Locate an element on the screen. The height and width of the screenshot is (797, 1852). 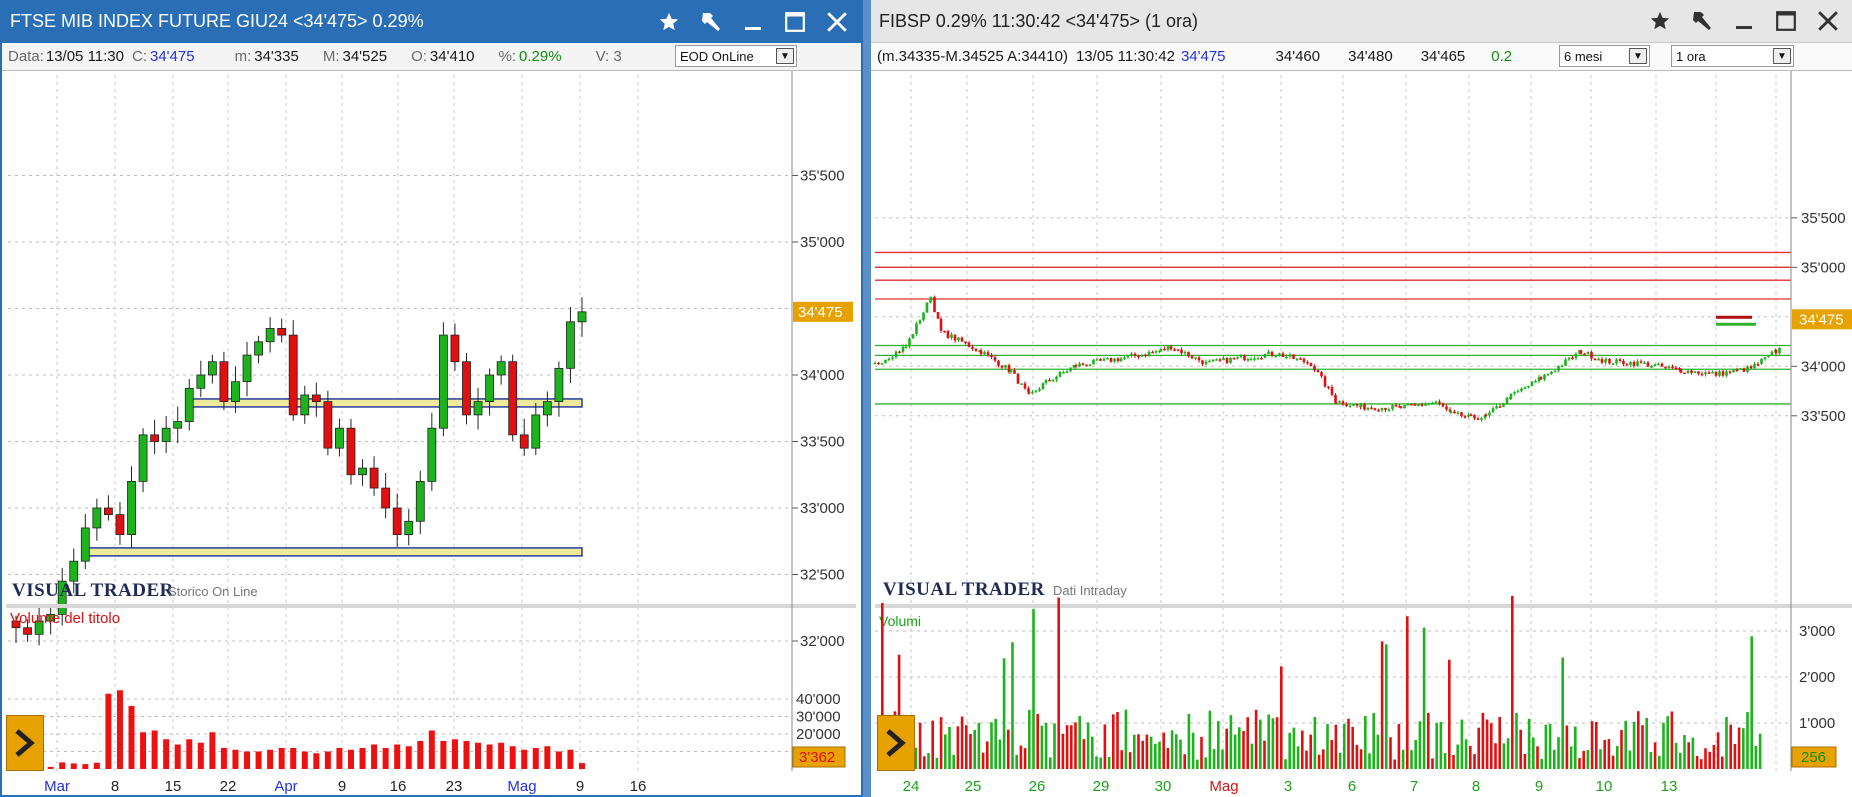
source-select: EOD OnLine ▼ is located at coordinates (736, 56).